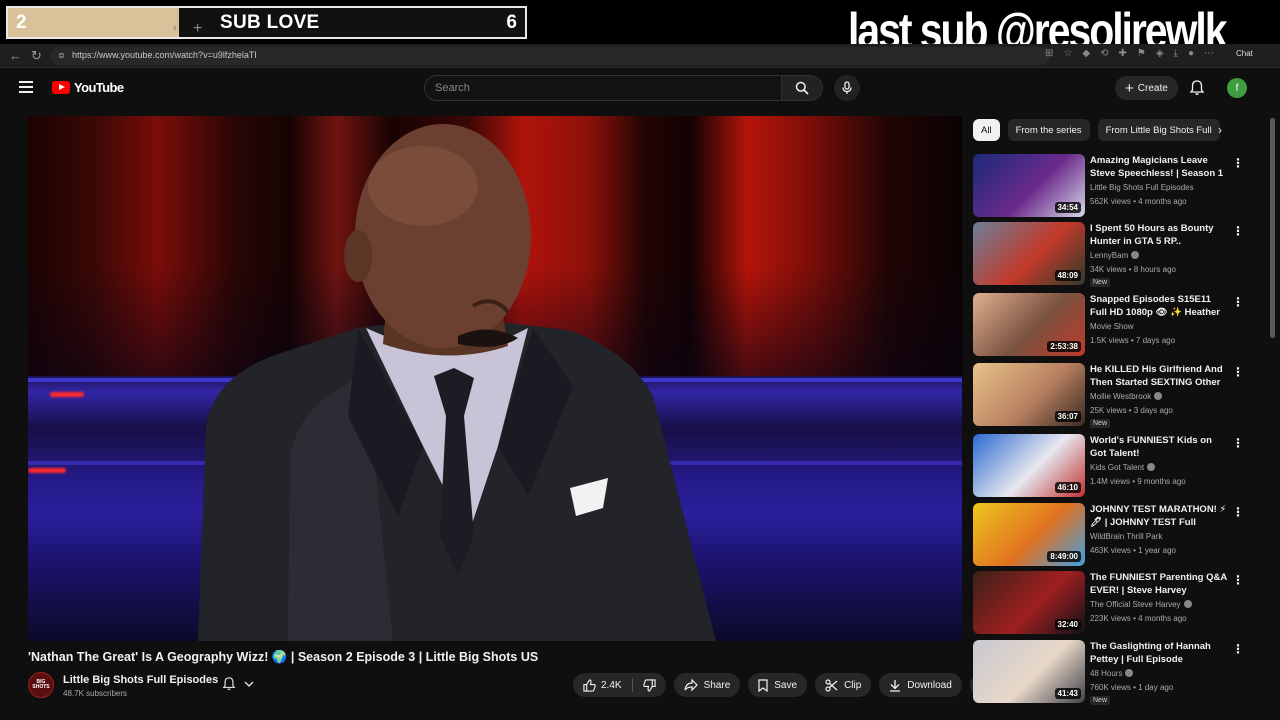  I want to click on chip-all: All, so click(986, 130).